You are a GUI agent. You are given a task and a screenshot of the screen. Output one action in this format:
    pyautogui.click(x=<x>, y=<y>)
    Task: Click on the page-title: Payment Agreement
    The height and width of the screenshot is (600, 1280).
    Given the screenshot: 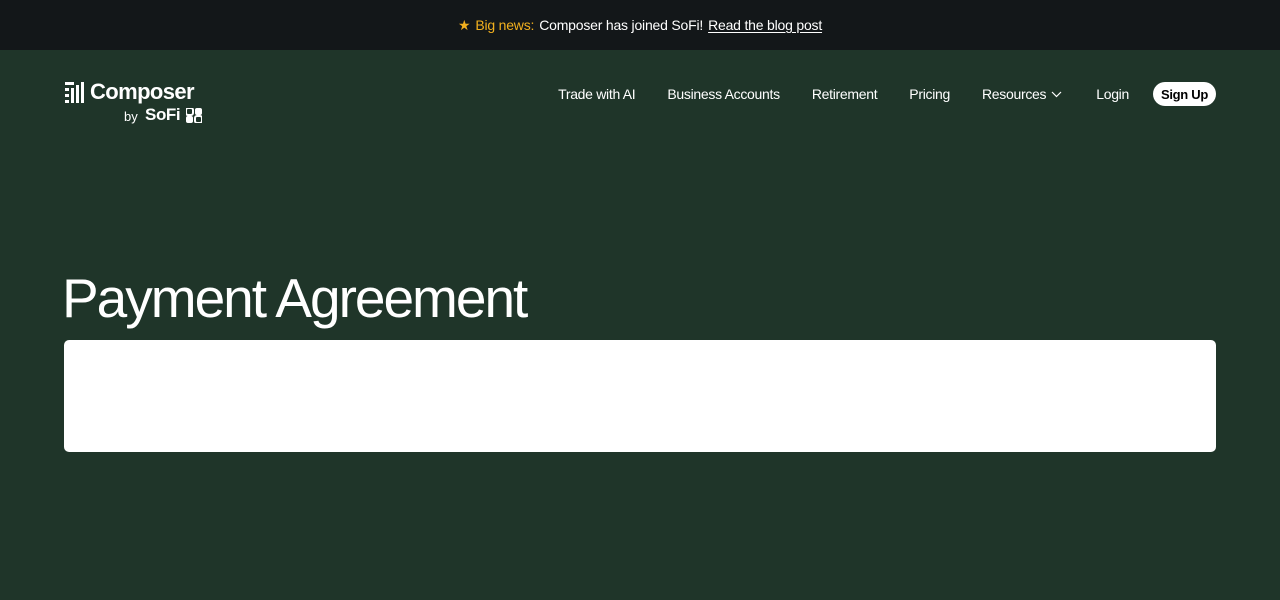 What is the action you would take?
    pyautogui.click(x=295, y=298)
    